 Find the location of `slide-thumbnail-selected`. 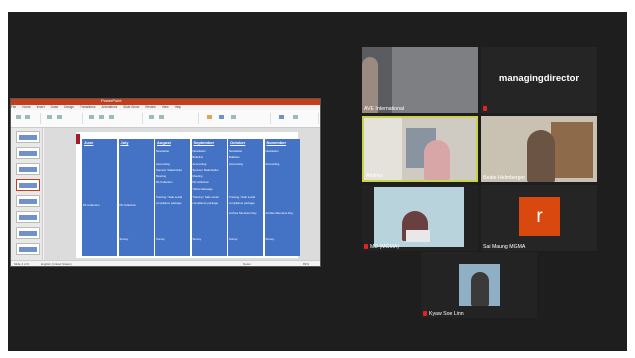

slide-thumbnail-selected is located at coordinates (28, 185).